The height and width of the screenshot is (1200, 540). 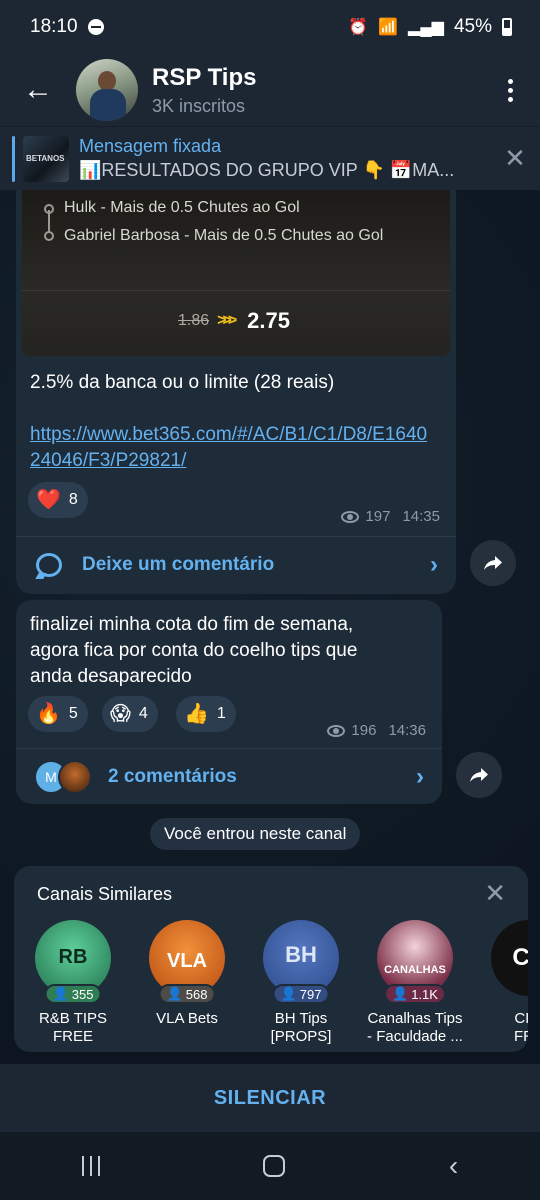 I want to click on share-arrow-icon, so click(x=493, y=563).